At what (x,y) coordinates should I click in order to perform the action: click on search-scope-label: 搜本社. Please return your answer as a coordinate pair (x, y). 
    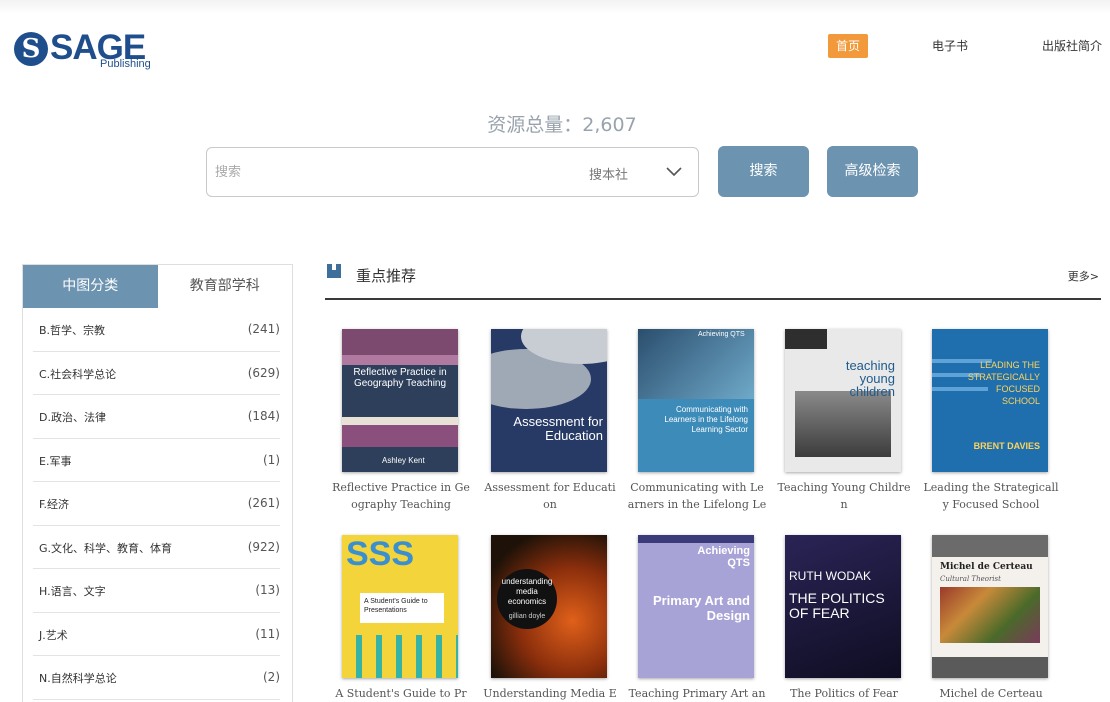
    Looking at the image, I should click on (608, 173).